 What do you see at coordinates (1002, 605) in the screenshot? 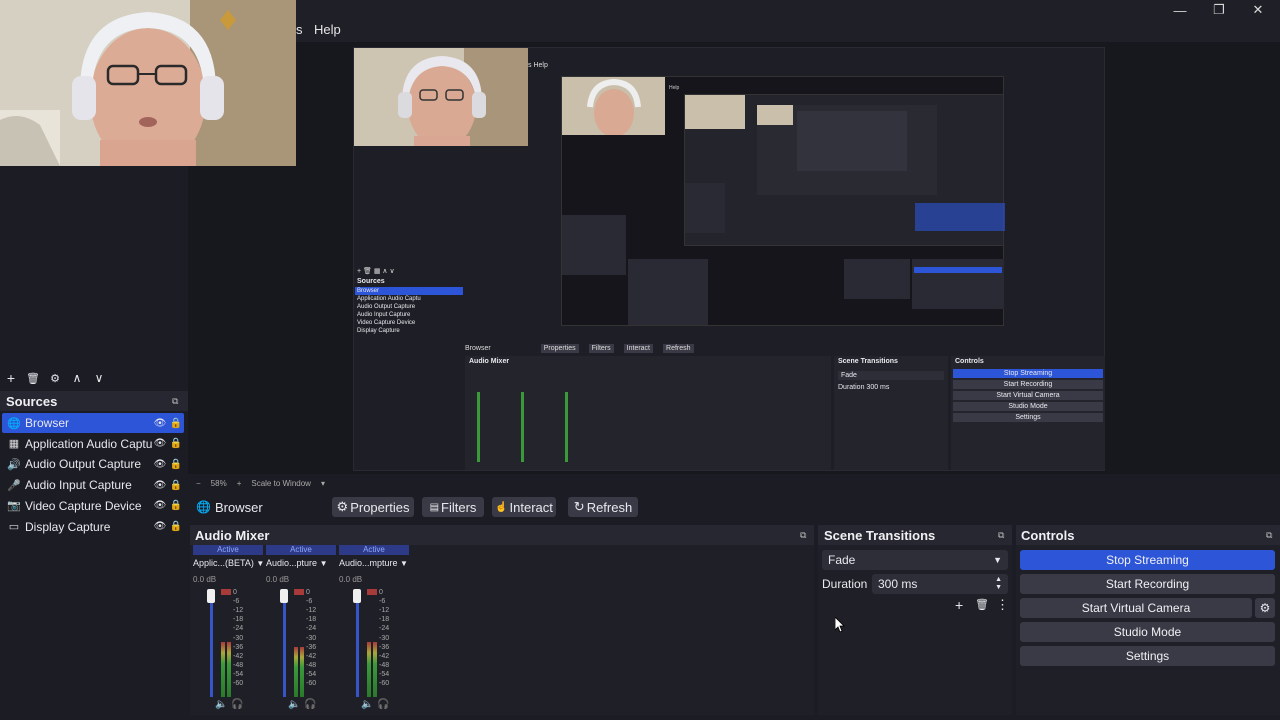
I see `transition-menu-icon: ⋮` at bounding box center [1002, 605].